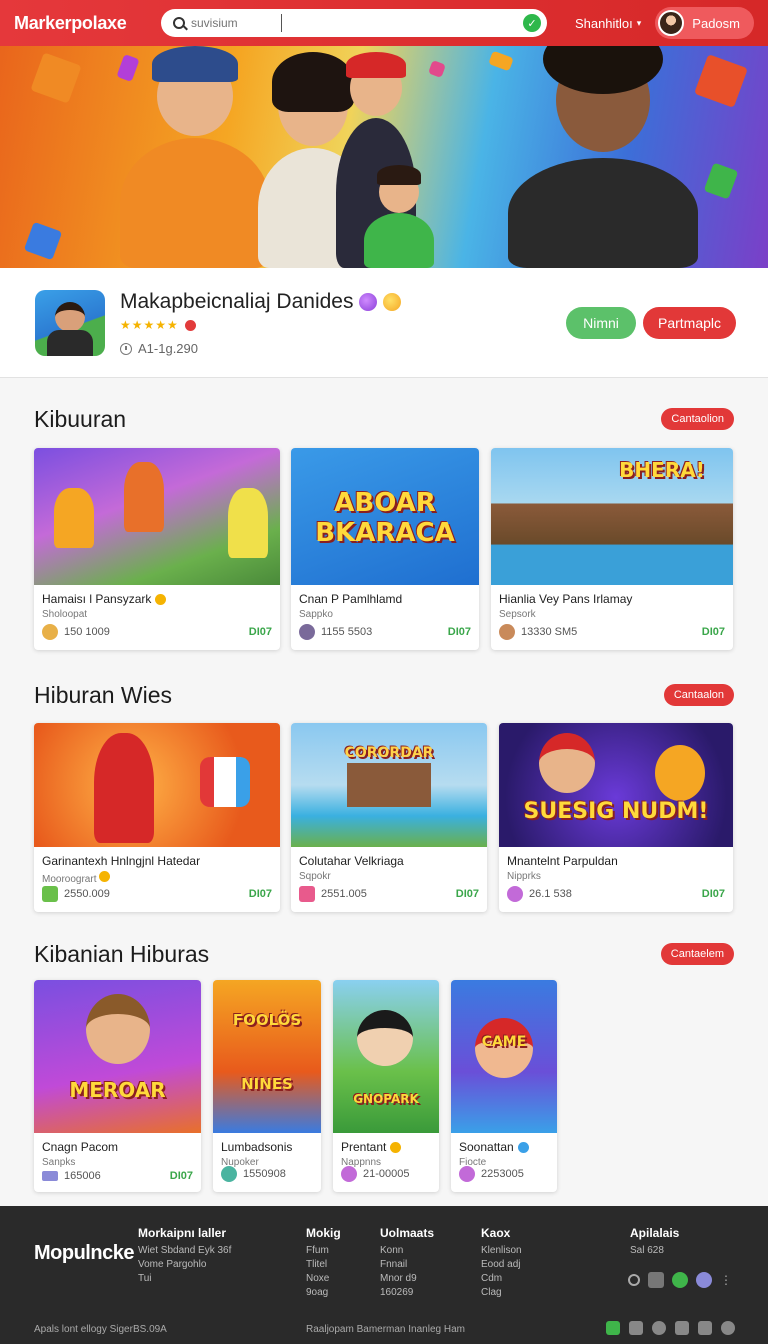  Describe the element at coordinates (386, 1056) in the screenshot. I see `game-thumbnail: GNOPARK` at that location.